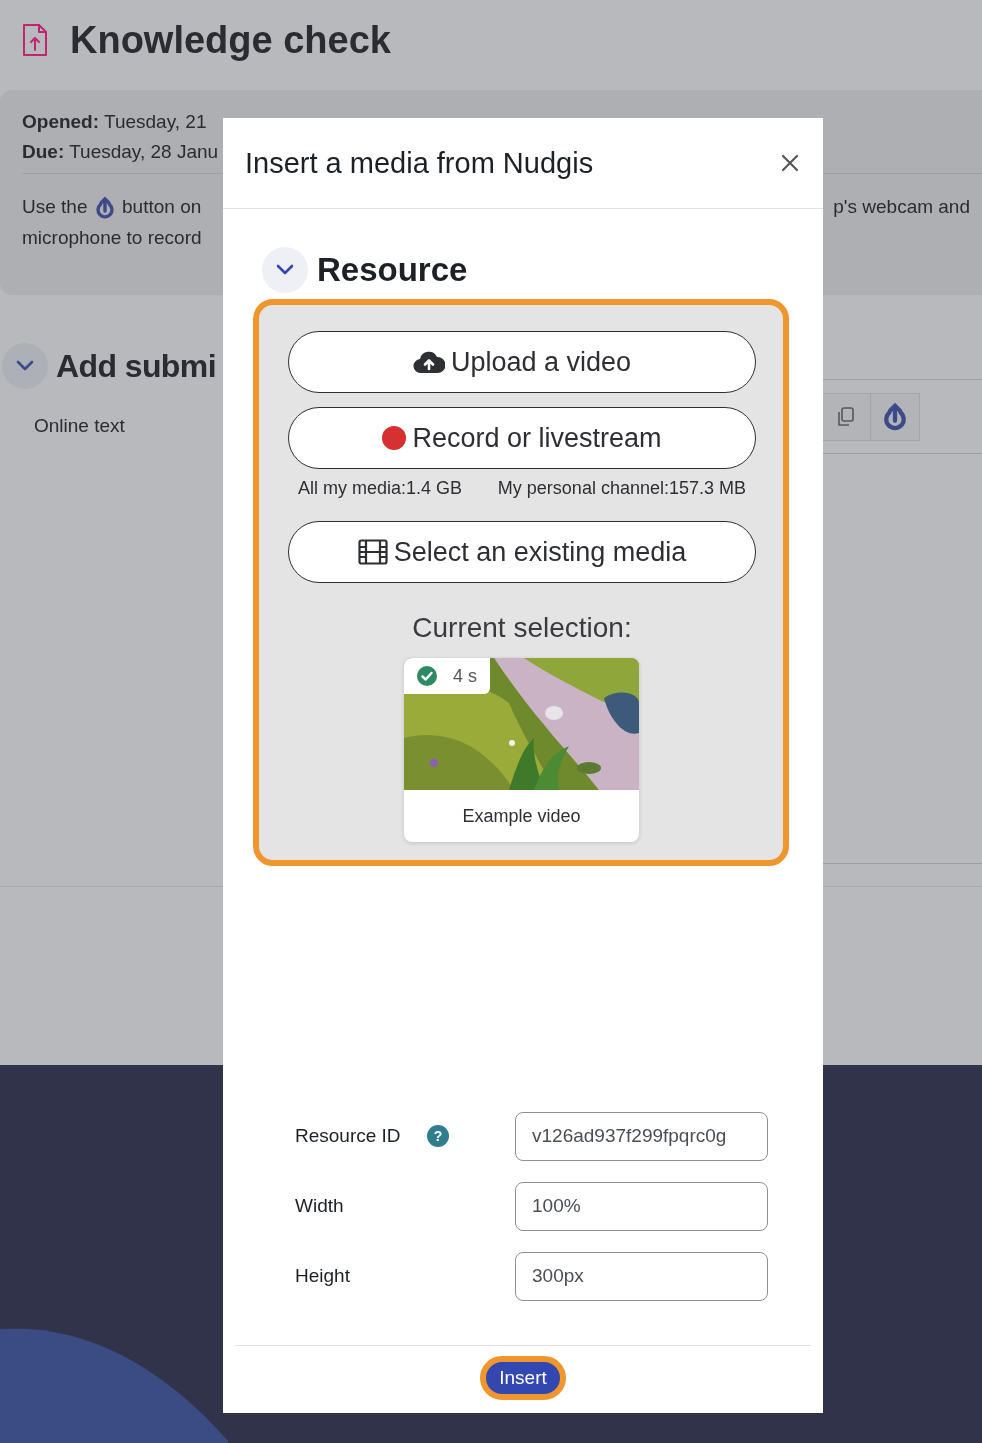 The width and height of the screenshot is (982, 1443). What do you see at coordinates (901, 207) in the screenshot?
I see `instruction-text: p's webcam and` at bounding box center [901, 207].